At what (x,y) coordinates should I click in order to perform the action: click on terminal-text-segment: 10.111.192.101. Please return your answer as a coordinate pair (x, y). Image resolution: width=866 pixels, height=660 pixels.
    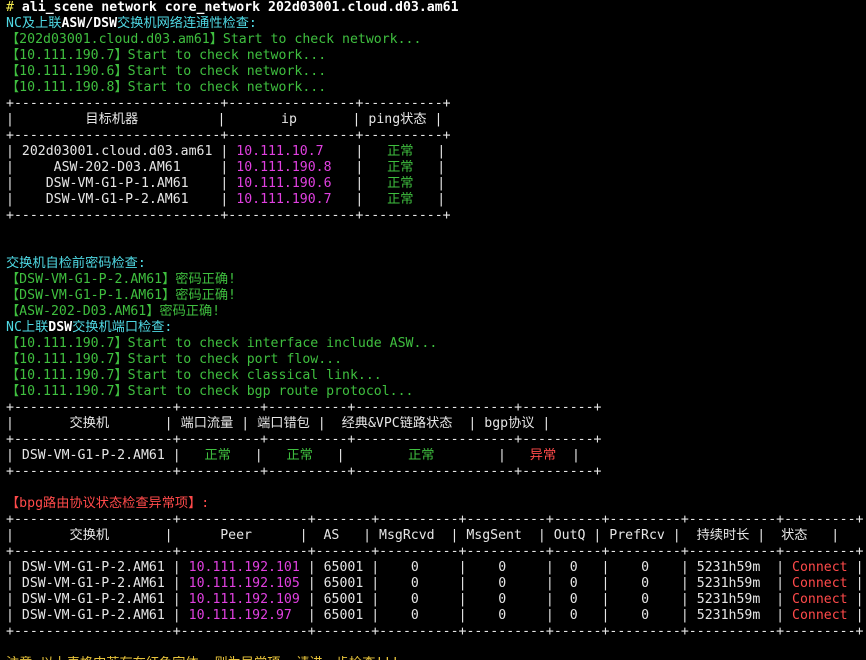
    Looking at the image, I should click on (244, 567).